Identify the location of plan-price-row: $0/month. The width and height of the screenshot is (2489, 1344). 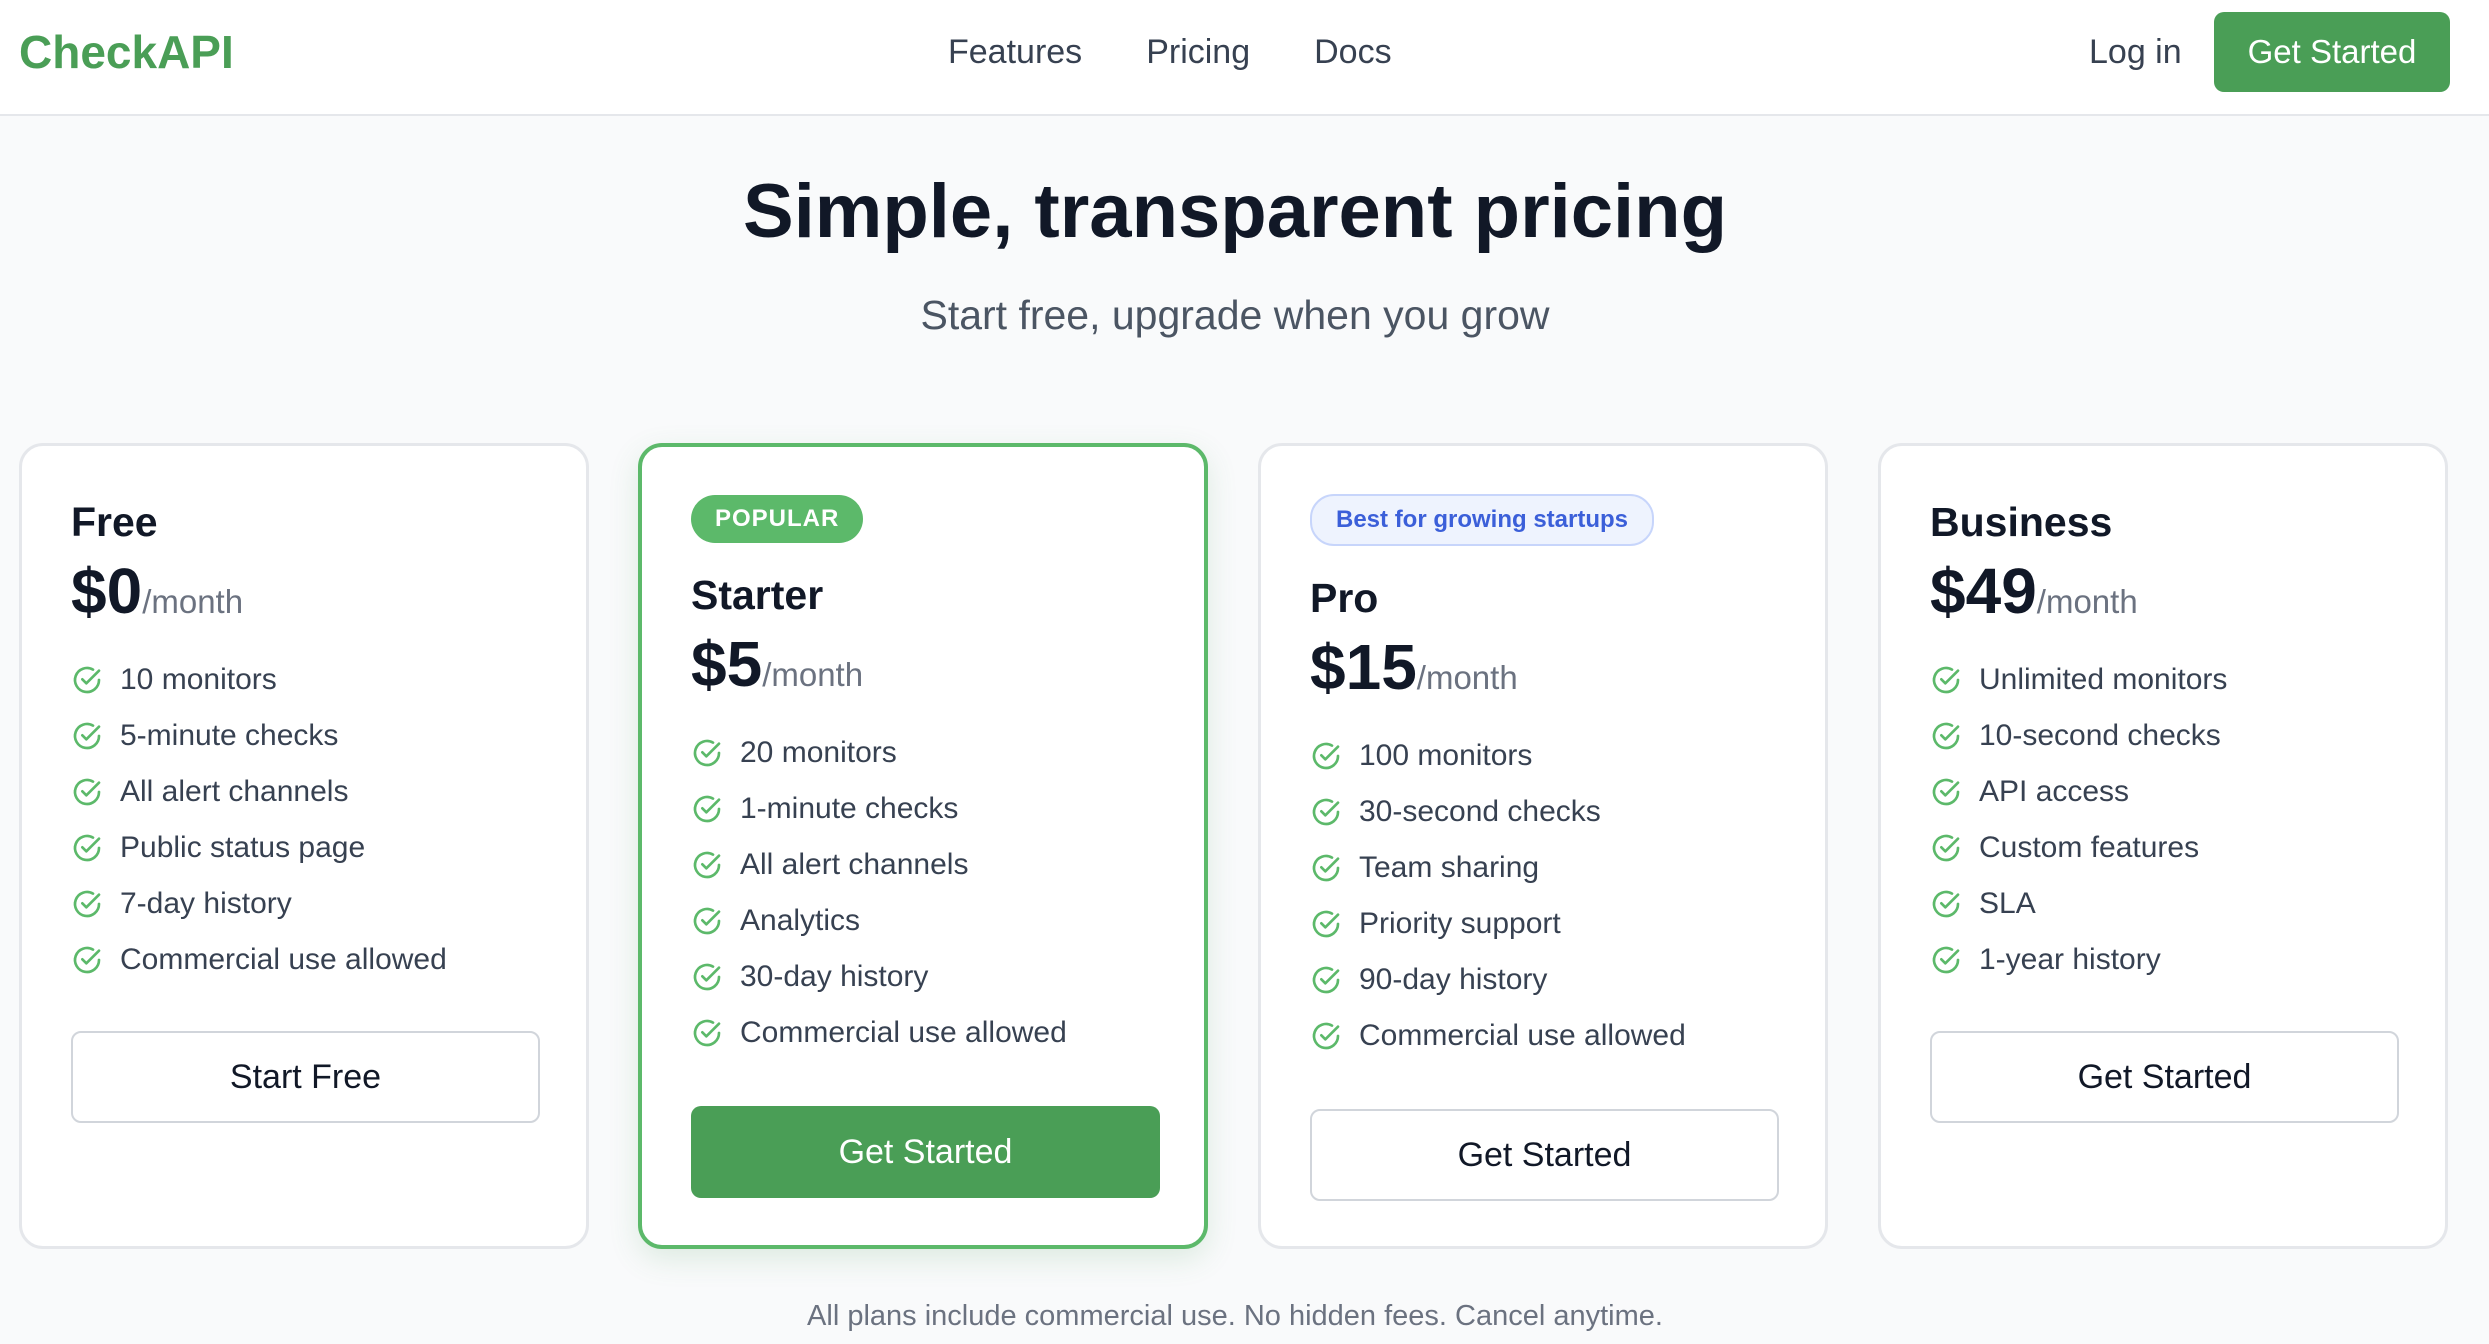
(306, 591).